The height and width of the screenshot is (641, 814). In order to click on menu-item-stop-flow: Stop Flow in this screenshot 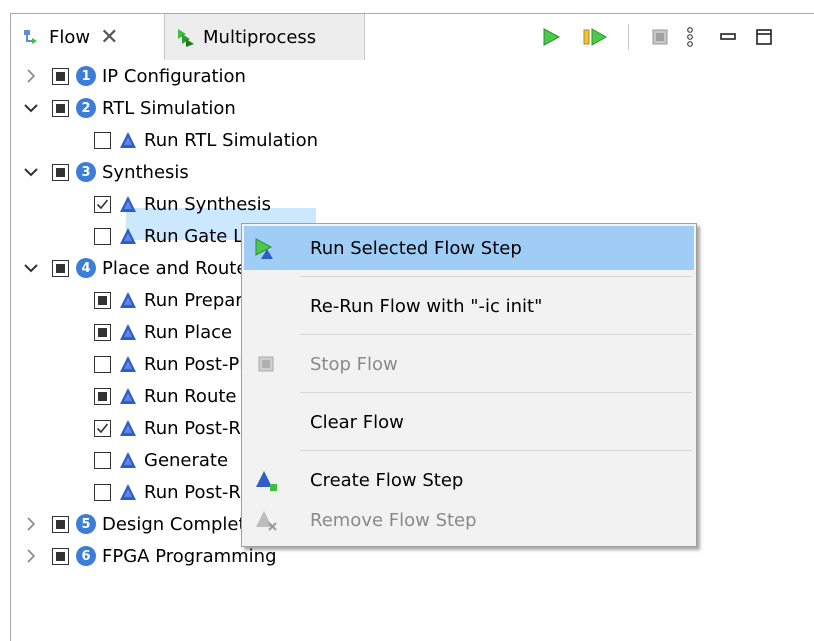, I will do `click(469, 364)`.